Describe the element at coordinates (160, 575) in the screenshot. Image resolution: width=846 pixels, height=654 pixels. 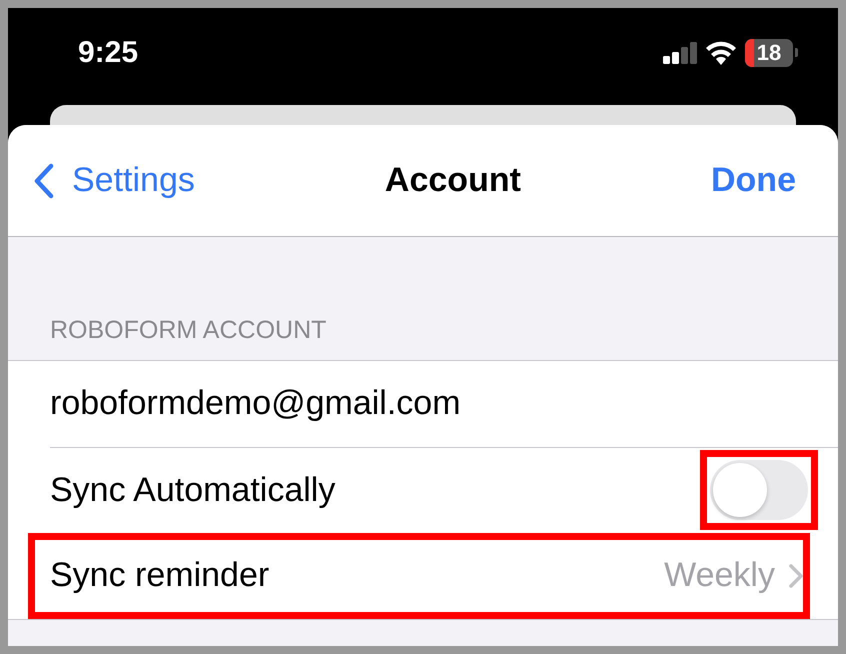
I see `row-label: Sync reminder` at that location.